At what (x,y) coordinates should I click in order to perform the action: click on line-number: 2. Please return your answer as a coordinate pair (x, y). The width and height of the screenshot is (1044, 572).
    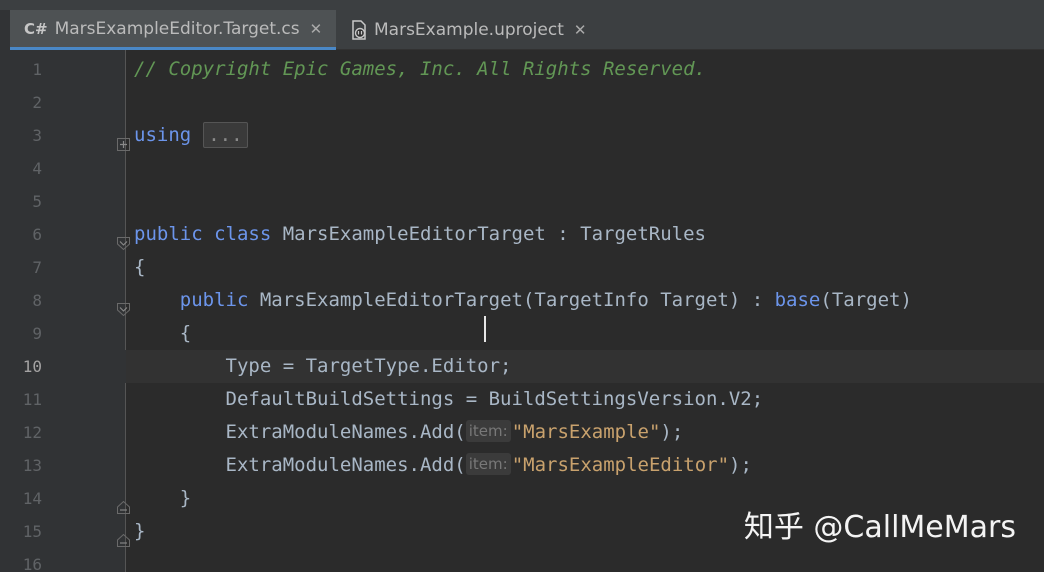
    Looking at the image, I should click on (37, 102).